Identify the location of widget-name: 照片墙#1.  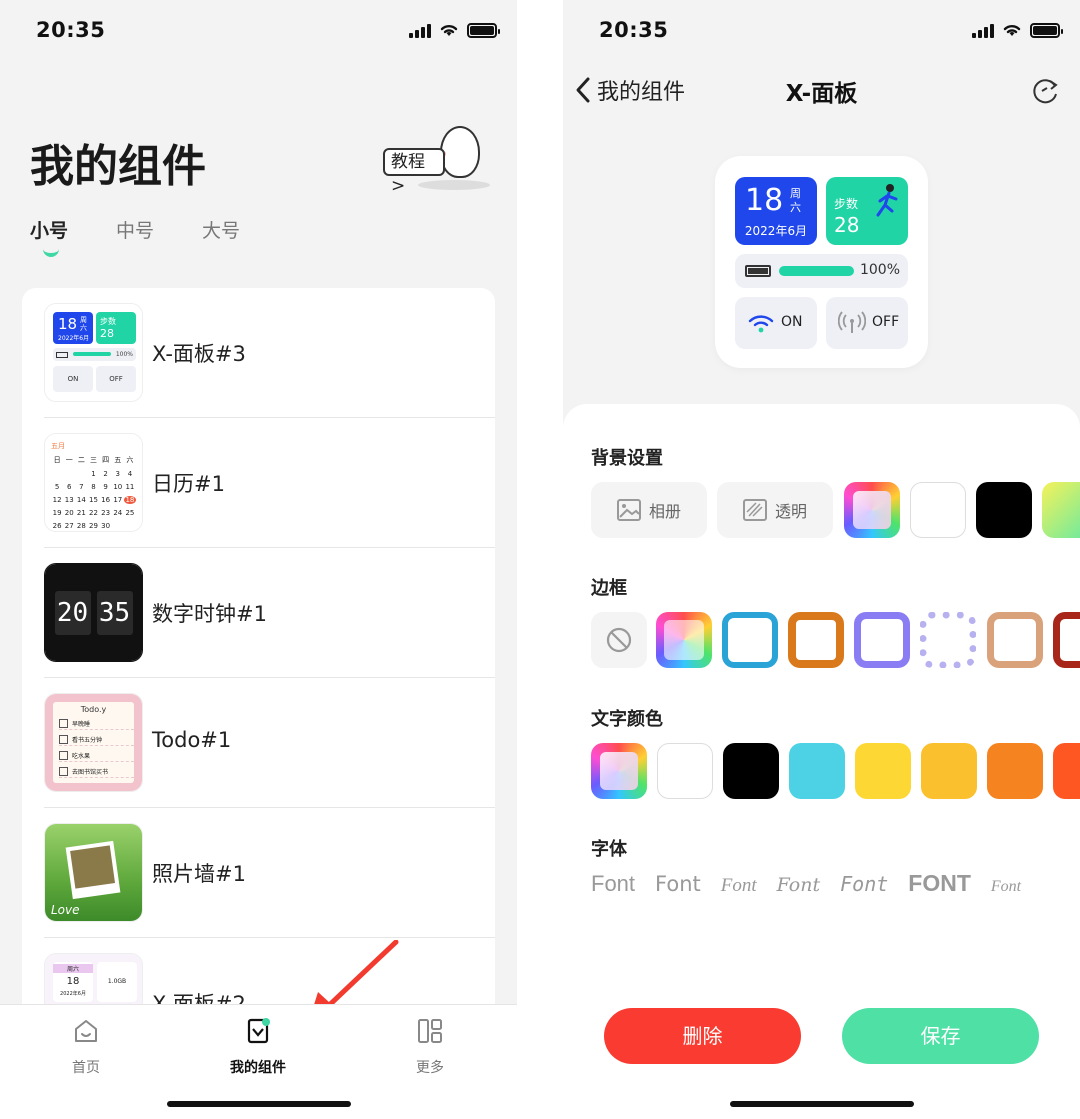
(199, 874).